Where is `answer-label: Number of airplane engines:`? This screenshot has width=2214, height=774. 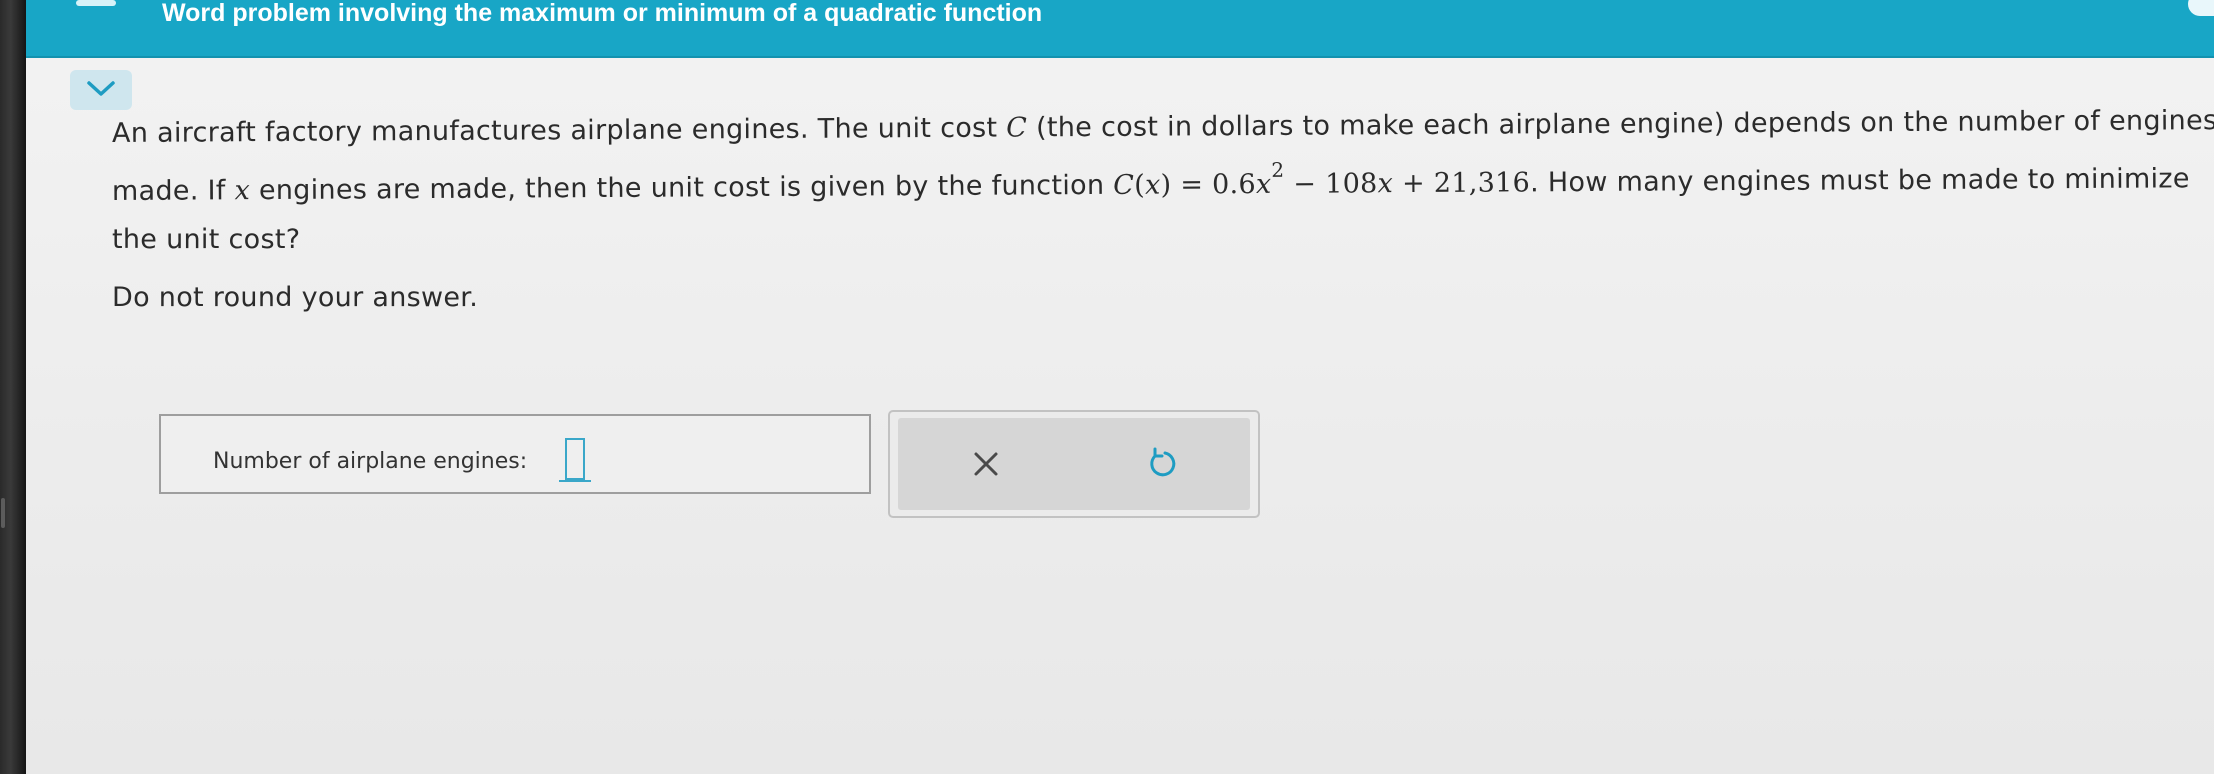 answer-label: Number of airplane engines: is located at coordinates (370, 461).